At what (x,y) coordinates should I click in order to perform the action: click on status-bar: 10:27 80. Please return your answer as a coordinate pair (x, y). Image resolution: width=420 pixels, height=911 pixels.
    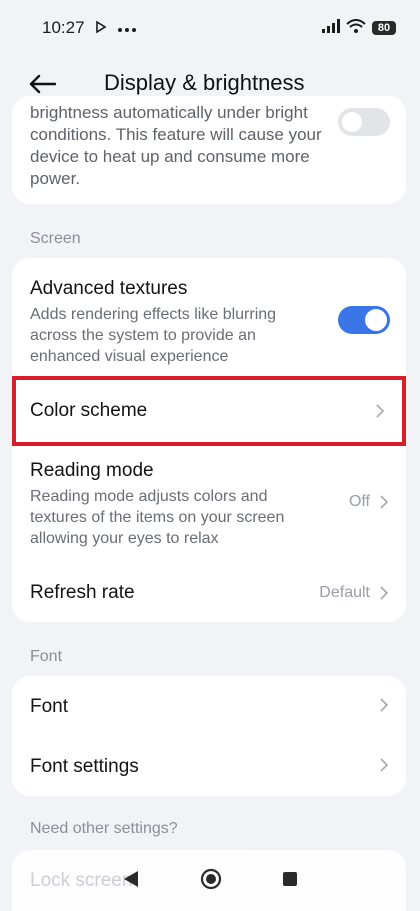
    Looking at the image, I should click on (210, 28).